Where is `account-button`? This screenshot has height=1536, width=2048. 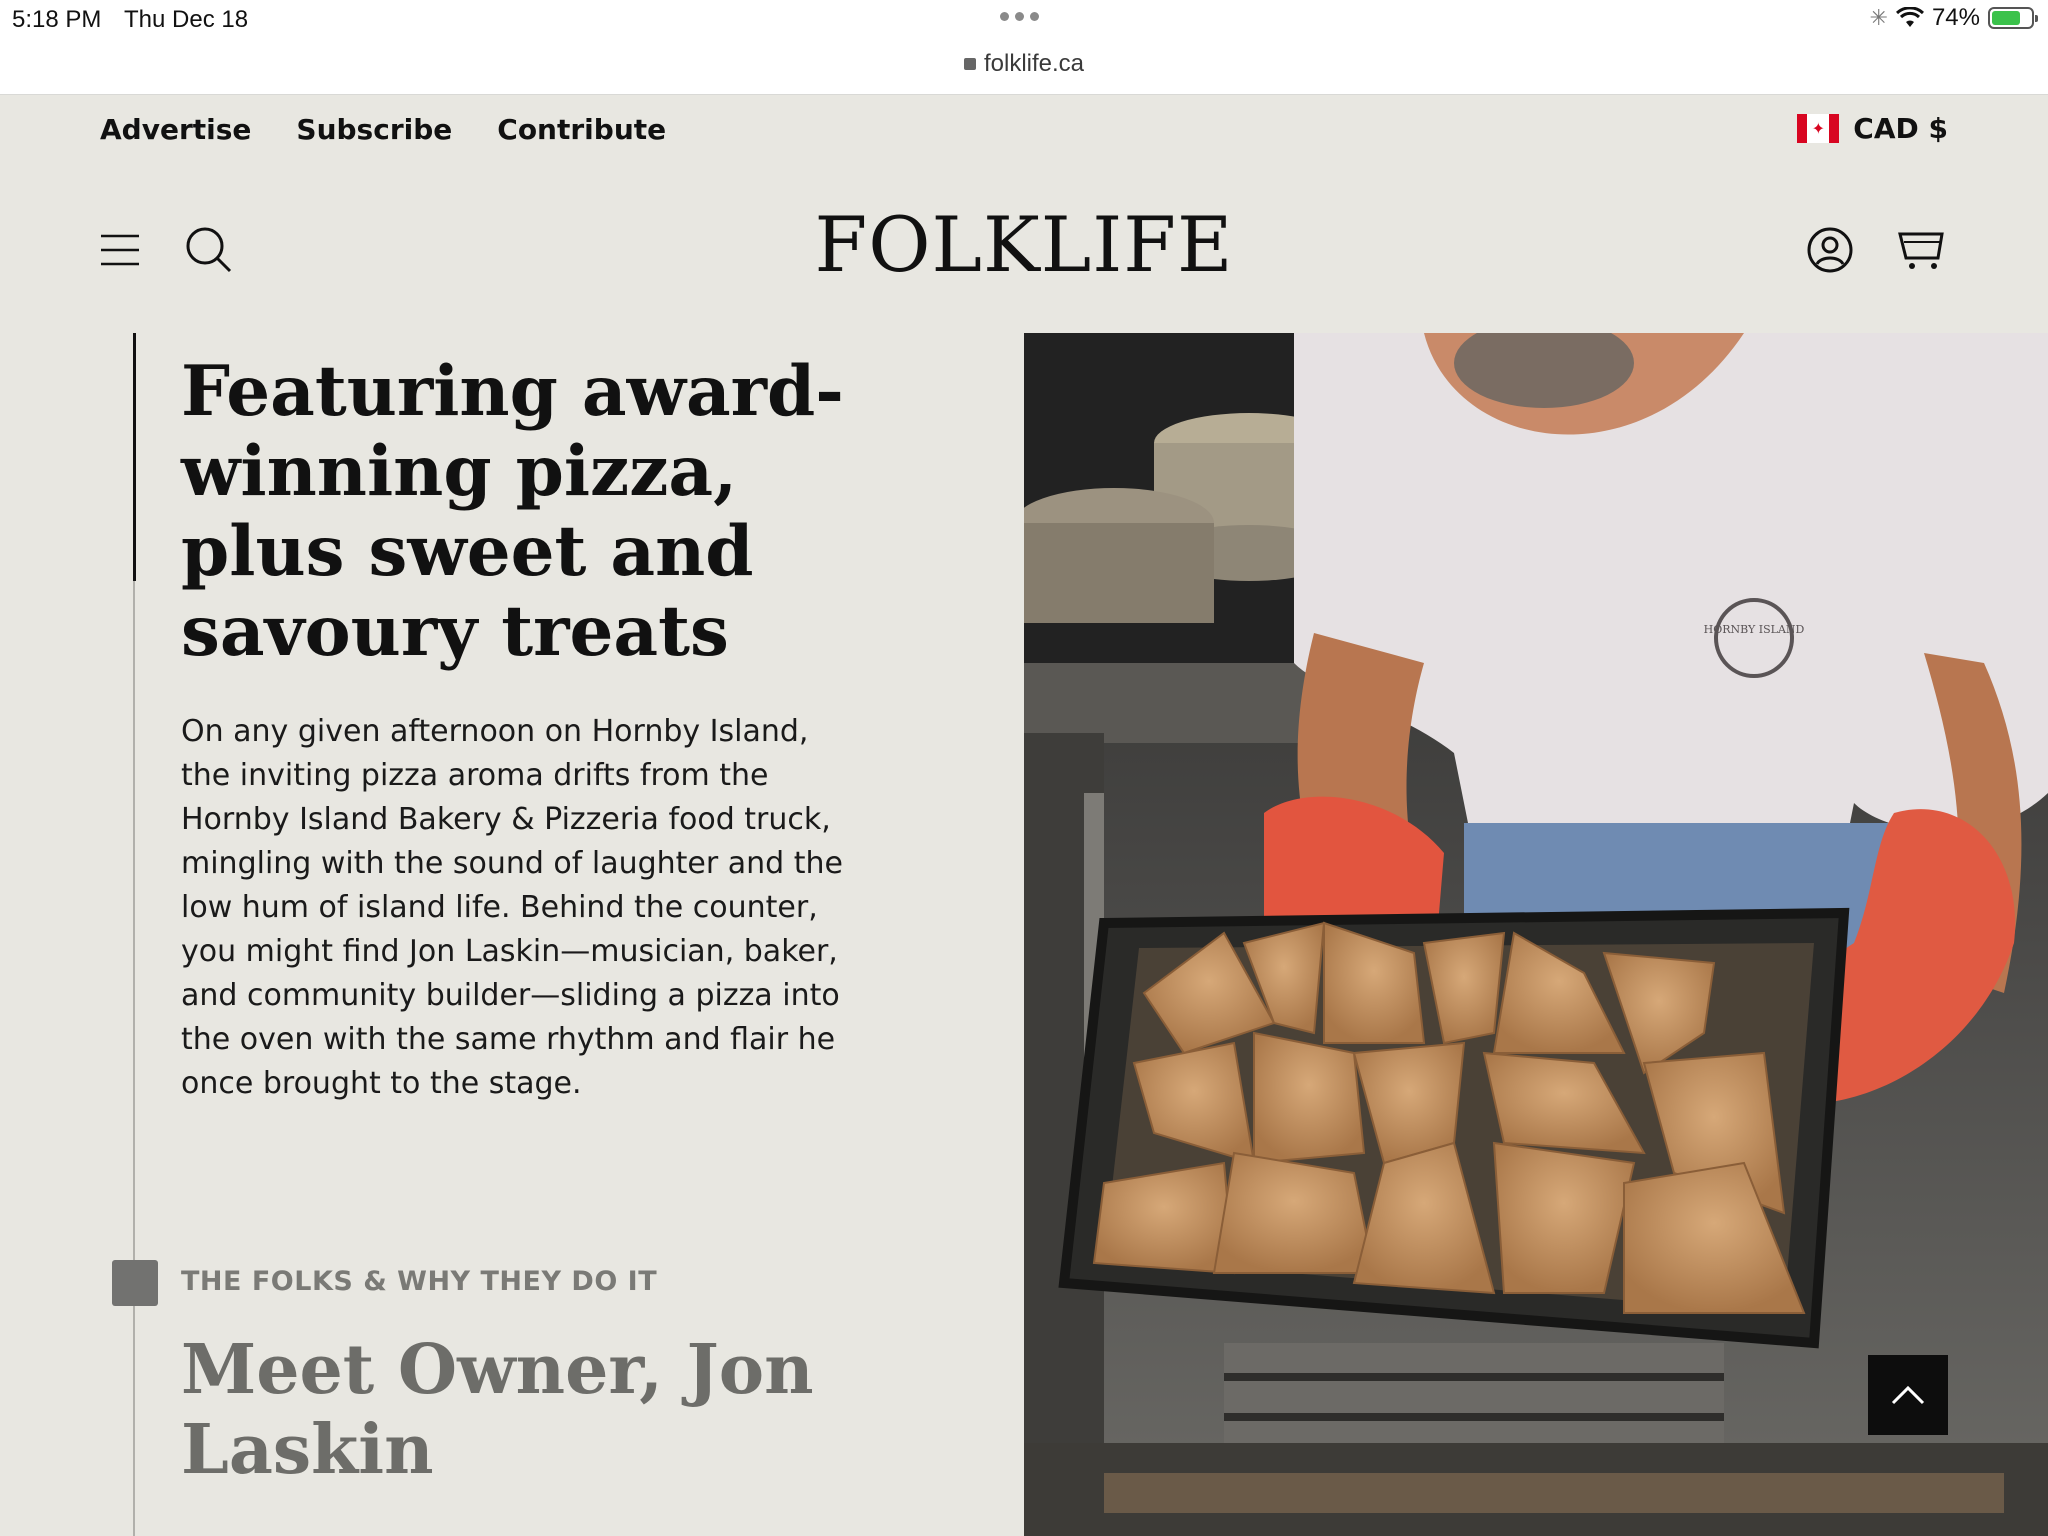 account-button is located at coordinates (1830, 250).